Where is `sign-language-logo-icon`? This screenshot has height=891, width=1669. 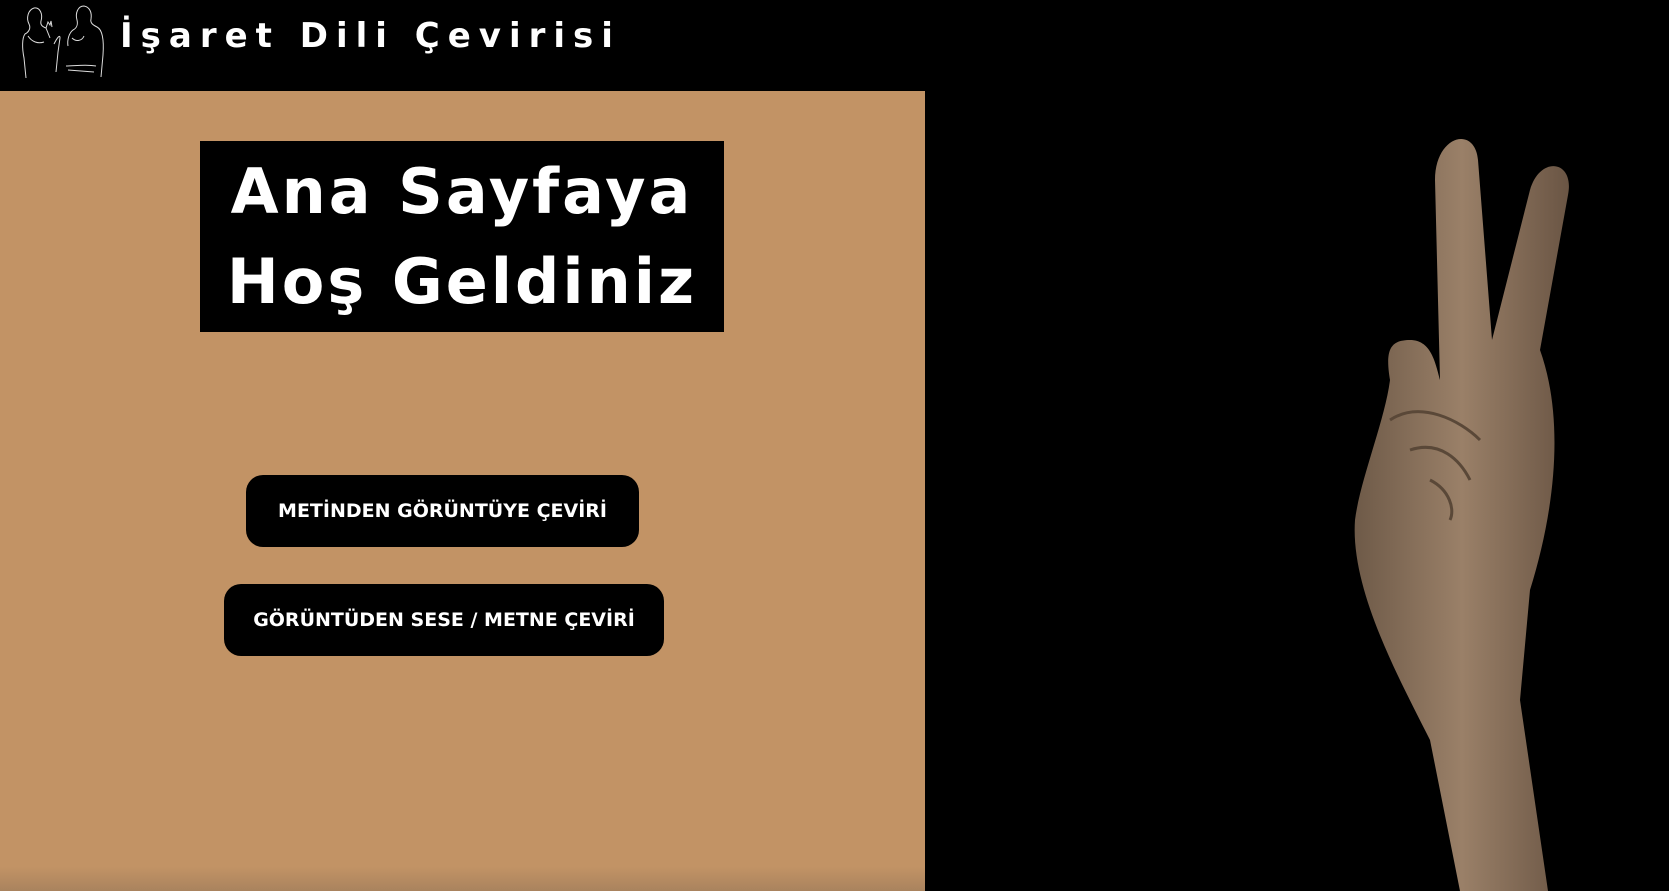
sign-language-logo-icon is located at coordinates (63, 42).